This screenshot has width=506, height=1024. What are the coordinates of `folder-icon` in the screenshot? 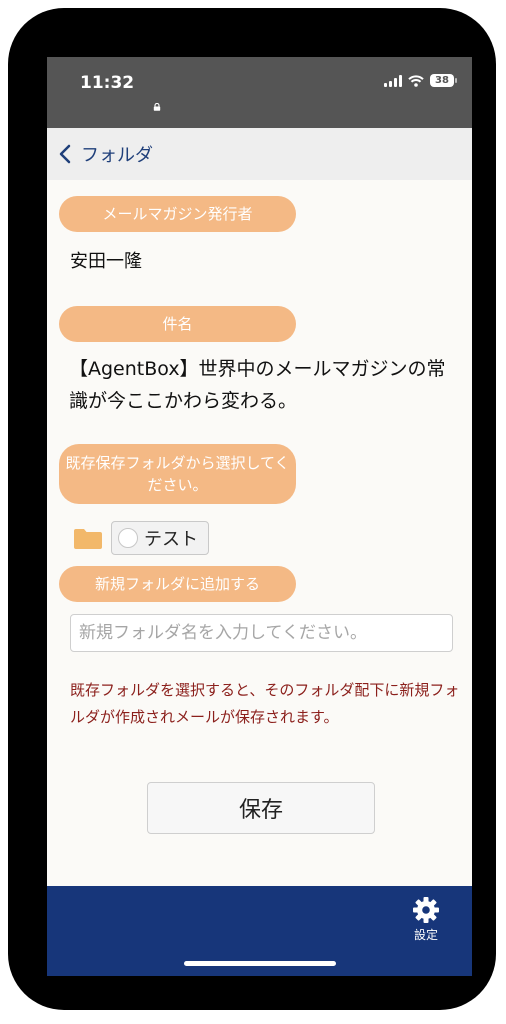 It's located at (88, 539).